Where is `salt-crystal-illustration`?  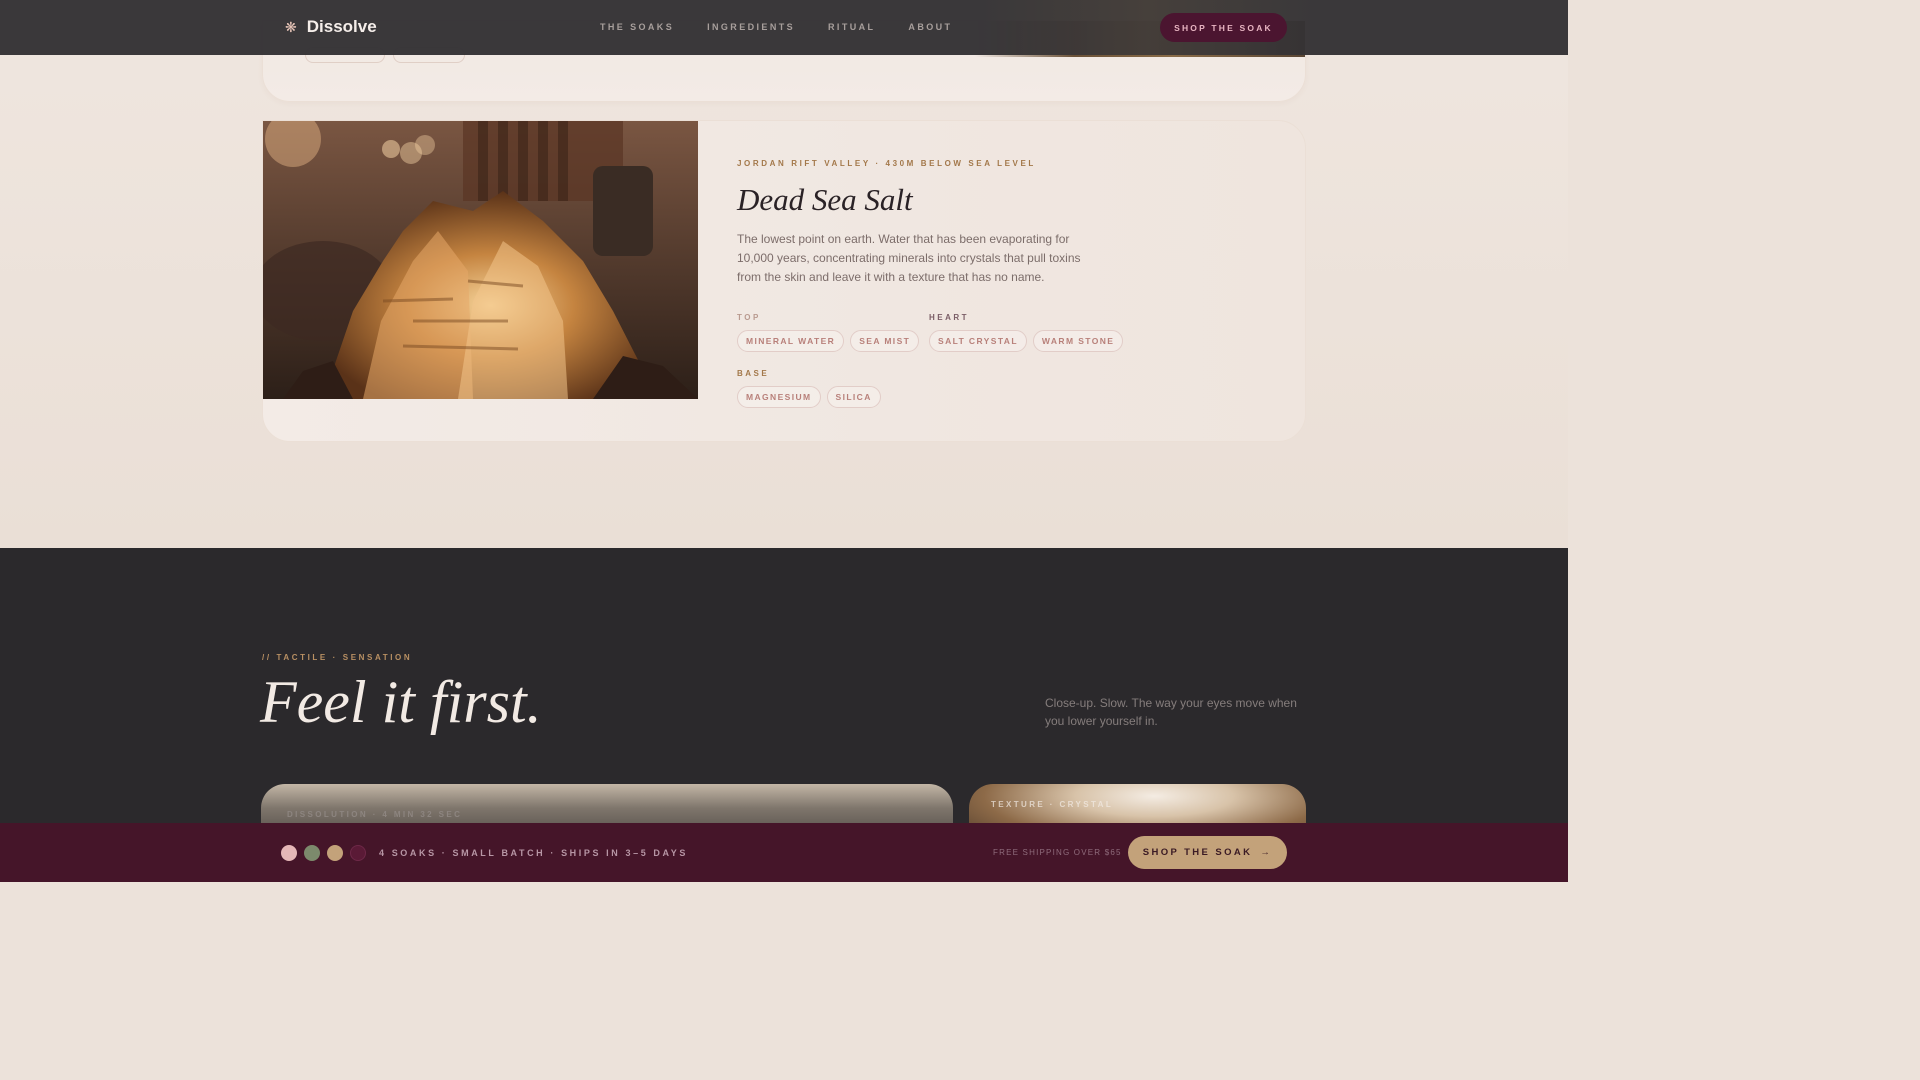 salt-crystal-illustration is located at coordinates (480, 260).